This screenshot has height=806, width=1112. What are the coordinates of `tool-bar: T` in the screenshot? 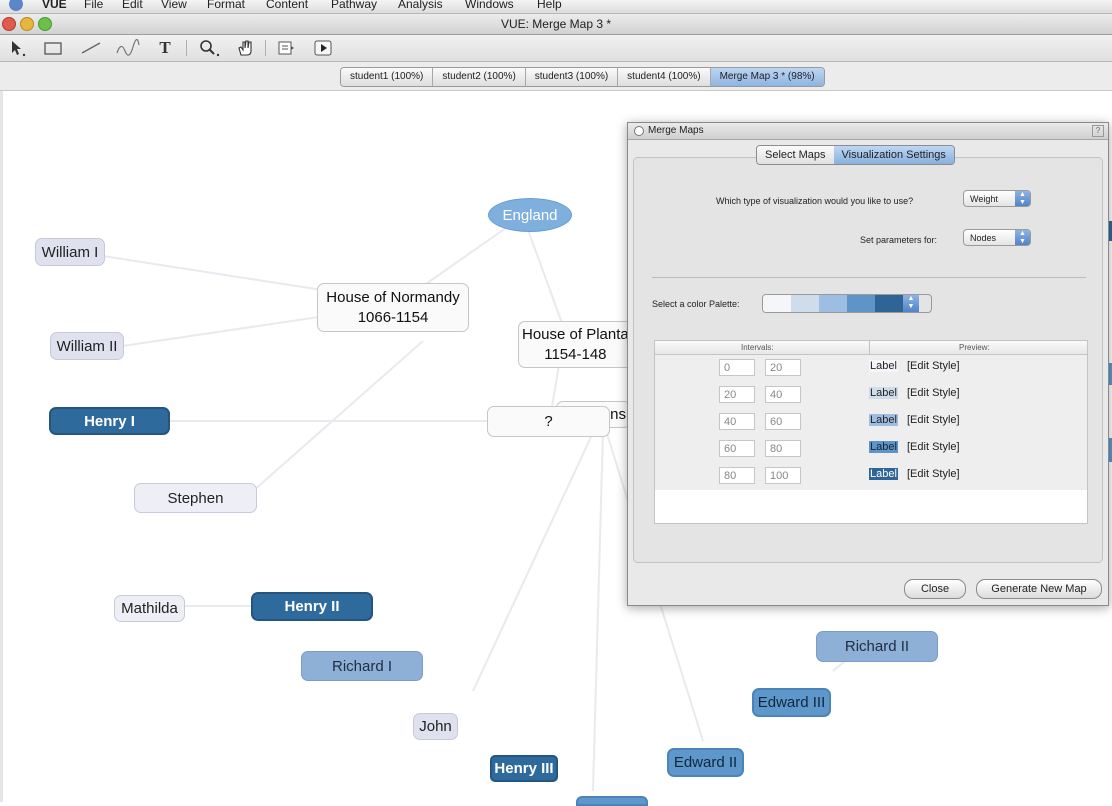 It's located at (556, 48).